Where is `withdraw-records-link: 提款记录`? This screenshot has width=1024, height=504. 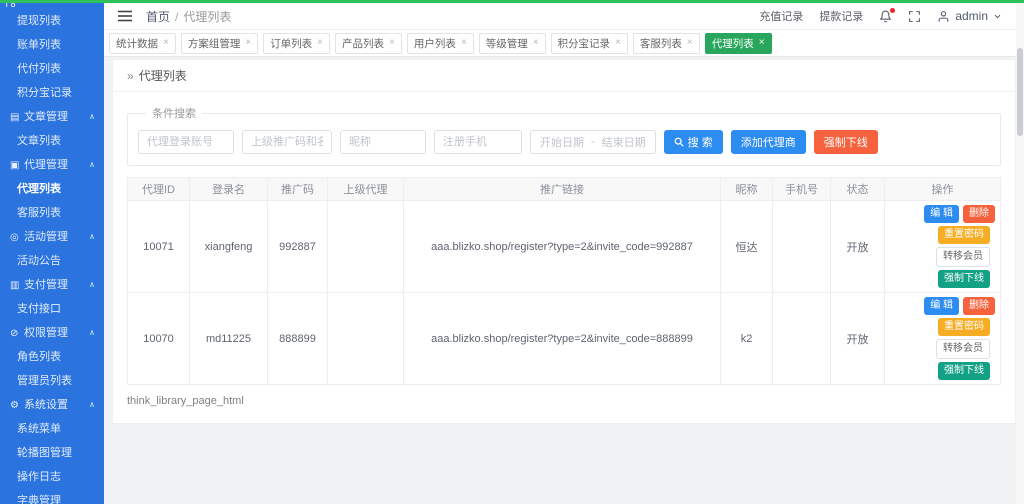
withdraw-records-link: 提款记录 is located at coordinates (841, 16).